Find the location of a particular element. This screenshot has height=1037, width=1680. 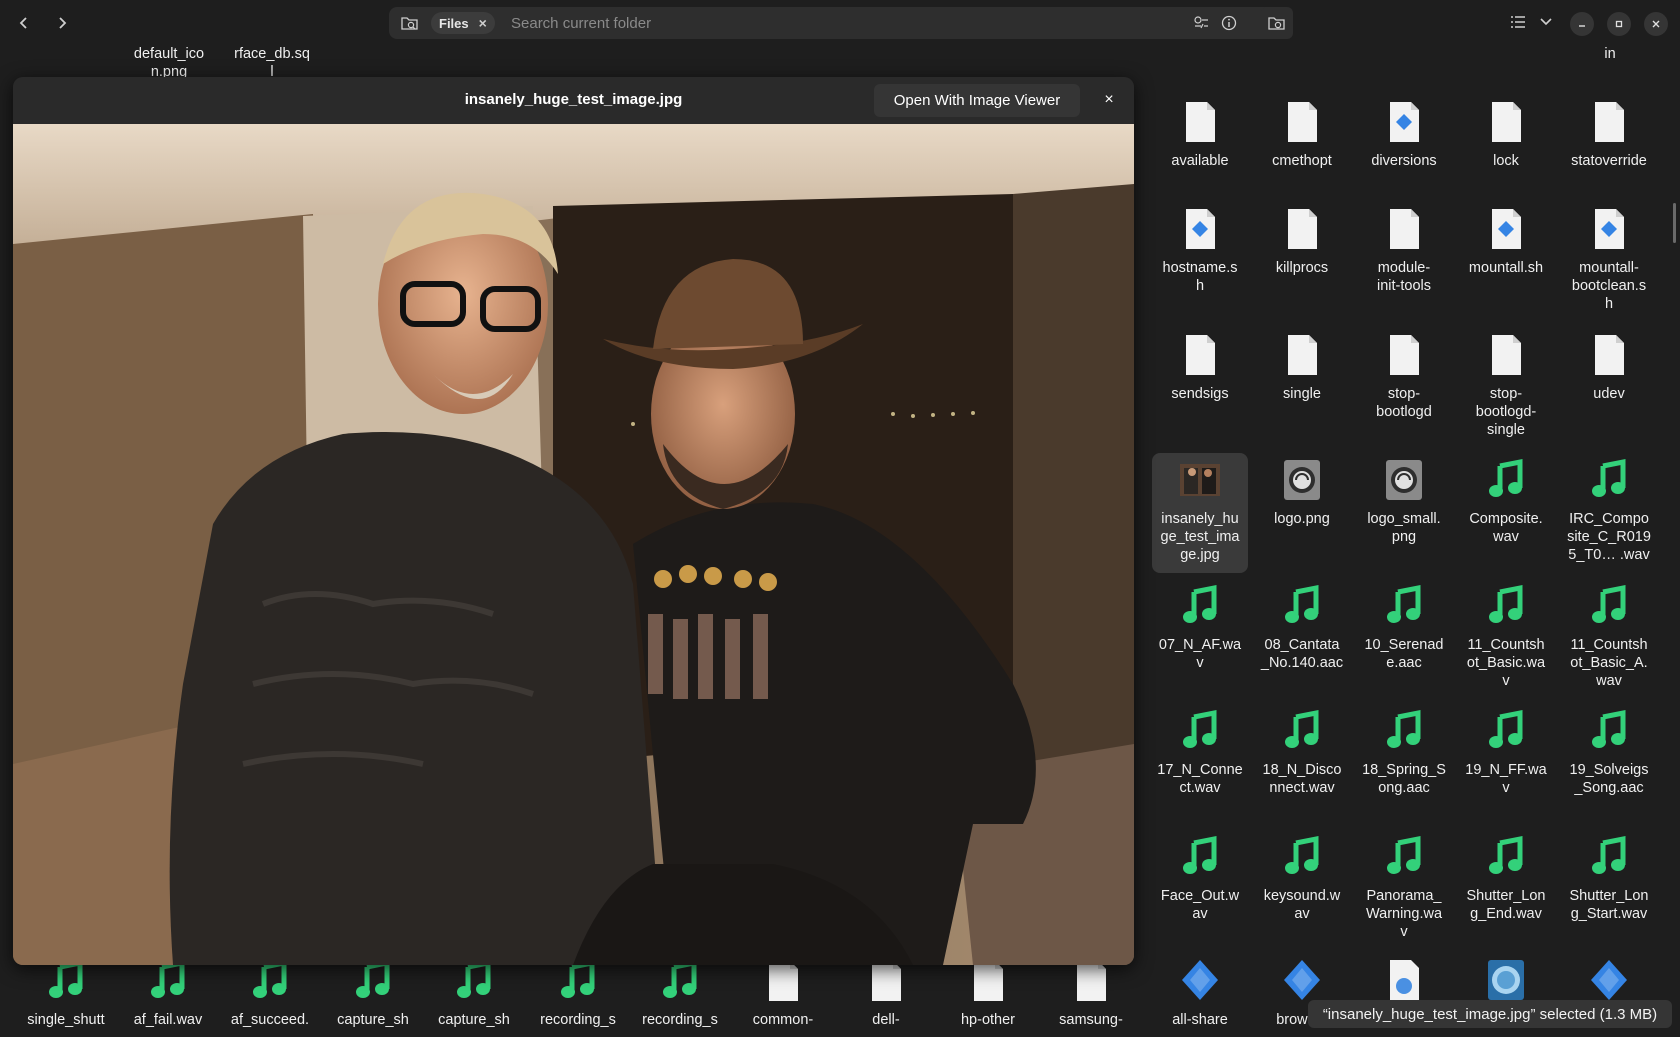

file-label: single_shutt is located at coordinates (66, 1020).